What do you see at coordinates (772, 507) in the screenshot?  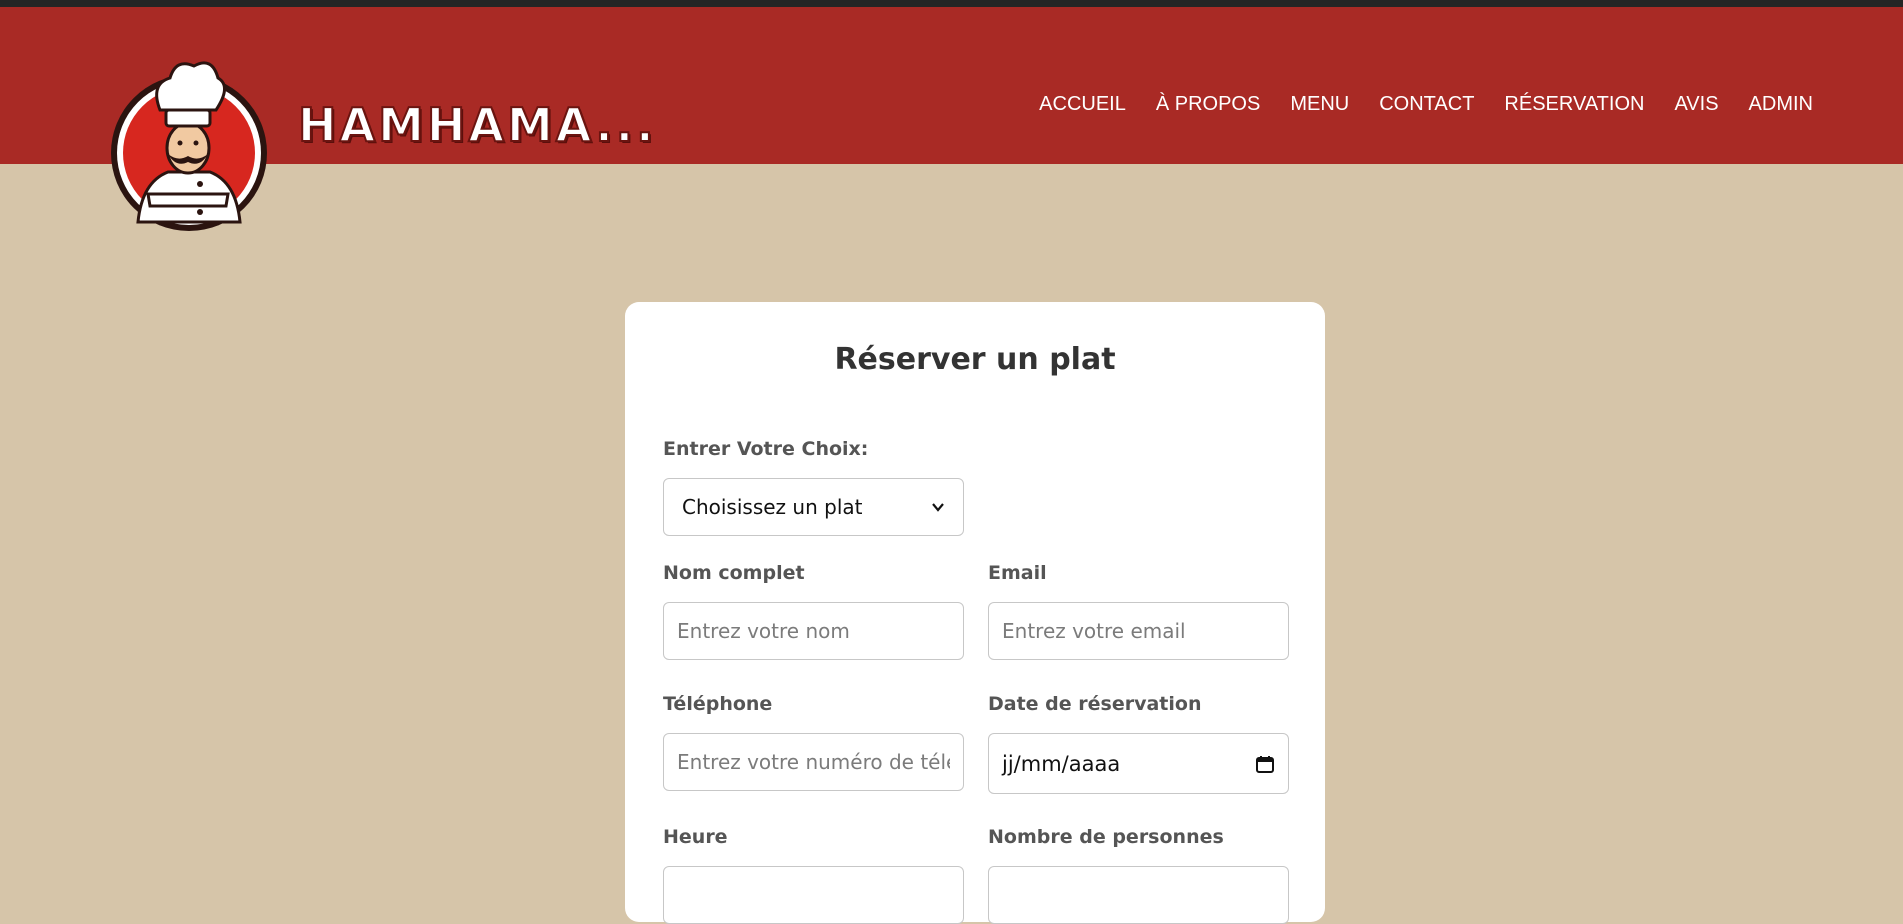 I see `dish-select-value: Choisissez un plat` at bounding box center [772, 507].